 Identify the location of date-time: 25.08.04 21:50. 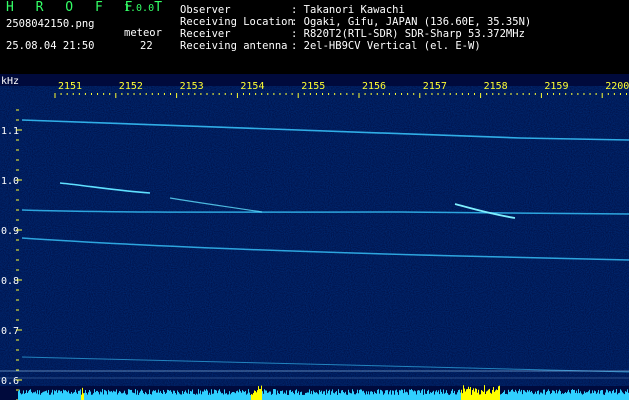
(50, 46).